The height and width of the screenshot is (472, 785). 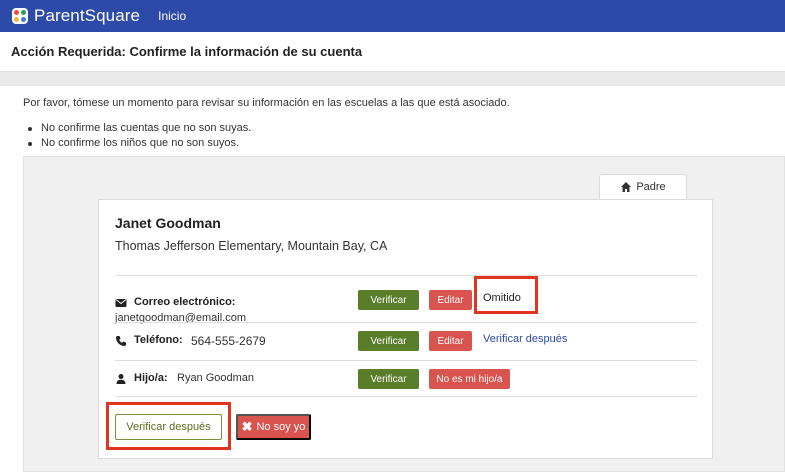 What do you see at coordinates (525, 339) in the screenshot?
I see `verify-phone-later-link: Verificar después` at bounding box center [525, 339].